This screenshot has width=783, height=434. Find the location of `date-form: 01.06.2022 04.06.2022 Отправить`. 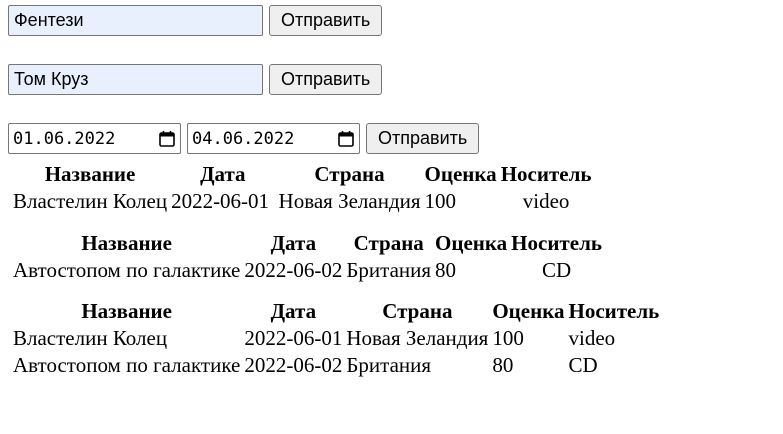

date-form: 01.06.2022 04.06.2022 Отправить is located at coordinates (244, 138).